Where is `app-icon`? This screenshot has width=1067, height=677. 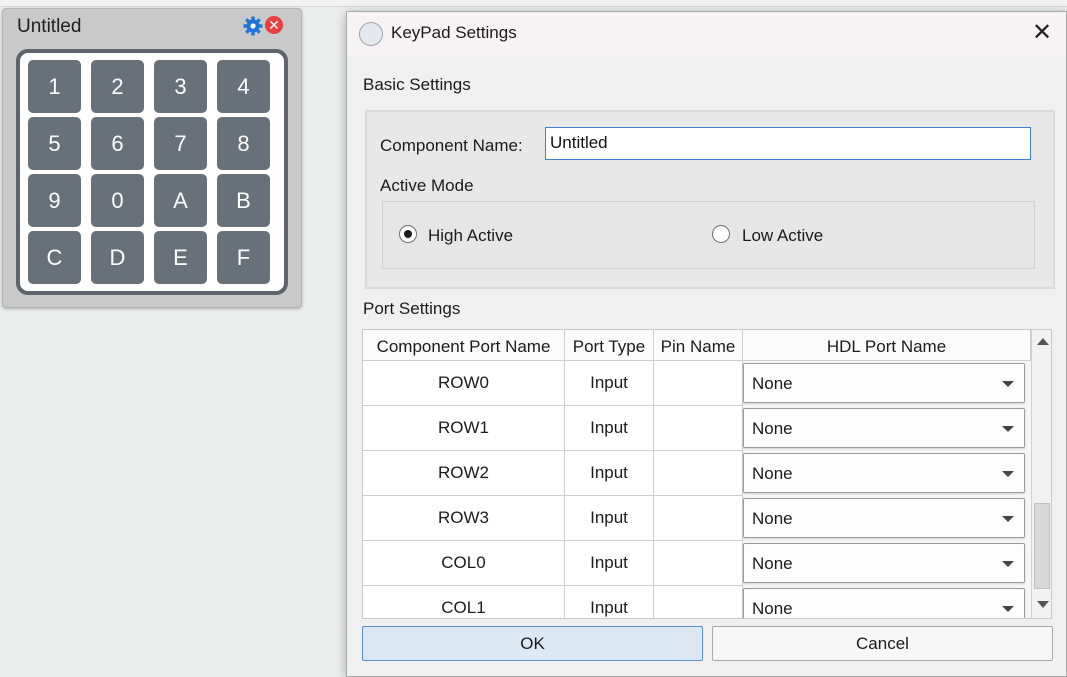
app-icon is located at coordinates (371, 34).